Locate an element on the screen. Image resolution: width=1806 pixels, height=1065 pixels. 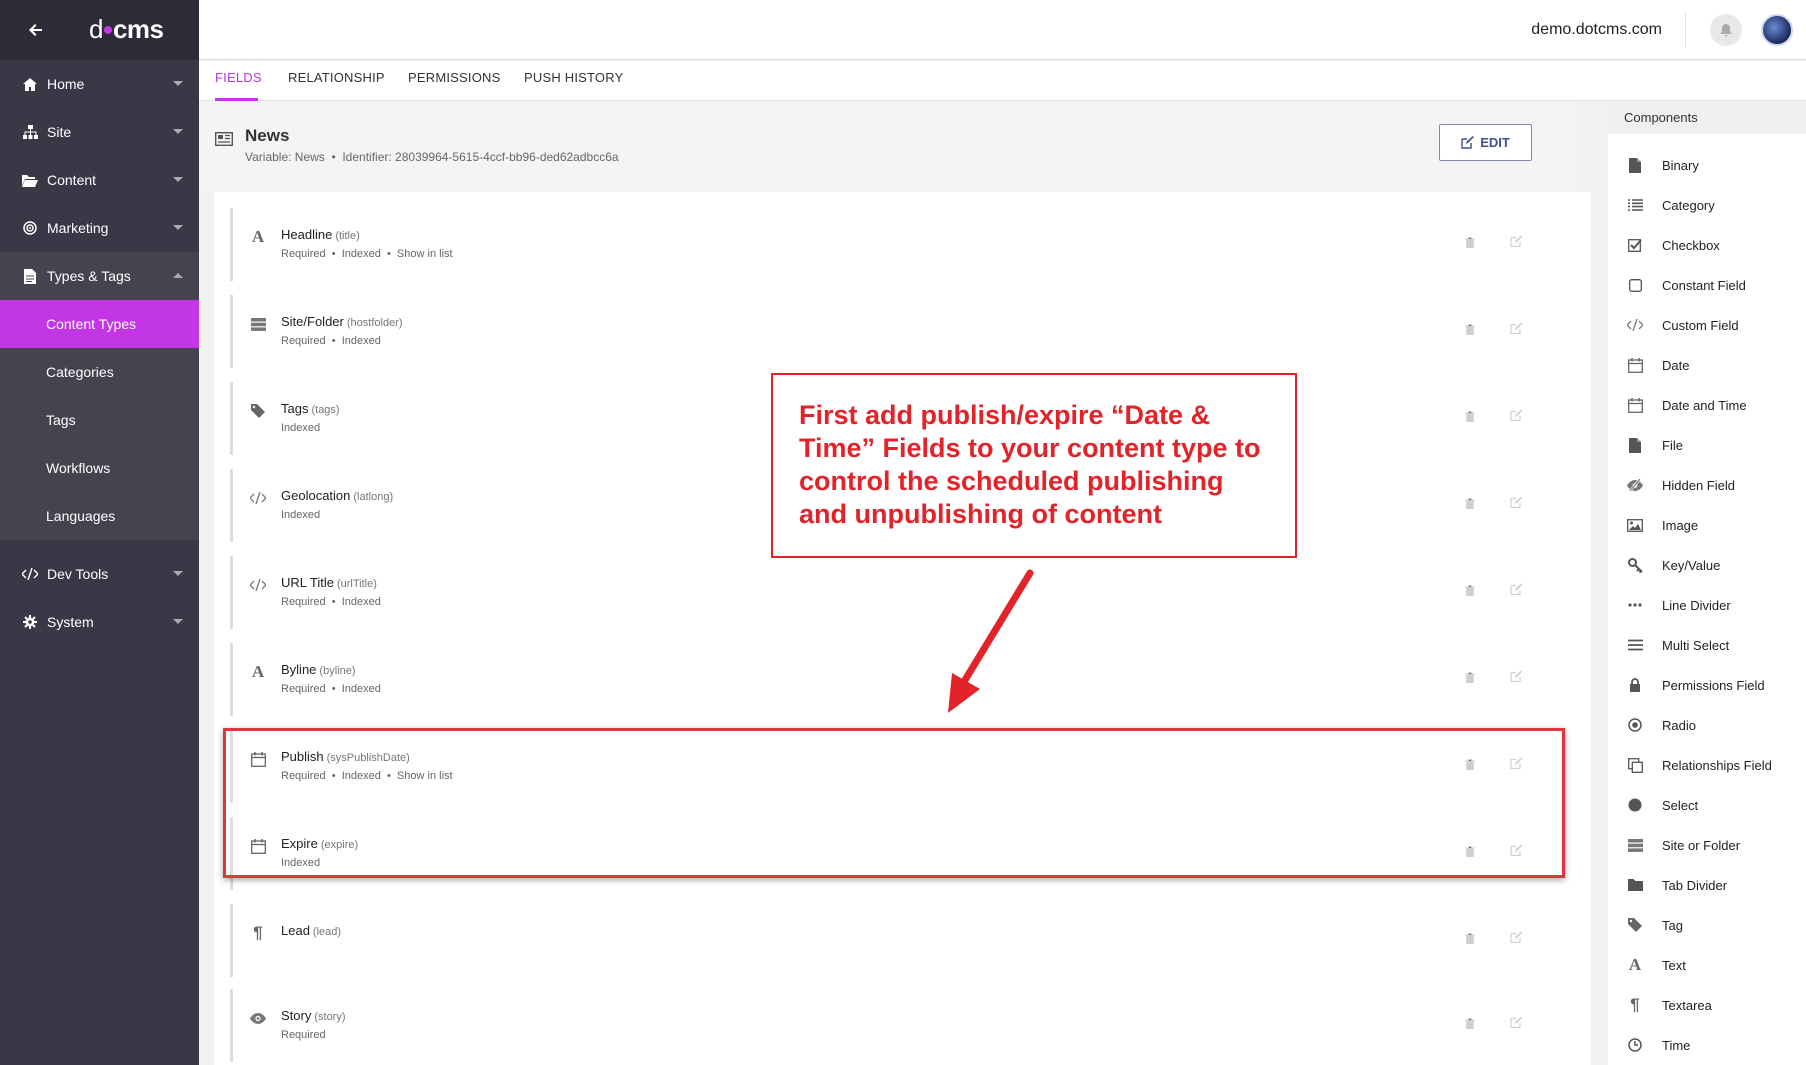
field-row-url-title: URL Title (urlTitle) Required • Indexed is located at coordinates (900, 592).